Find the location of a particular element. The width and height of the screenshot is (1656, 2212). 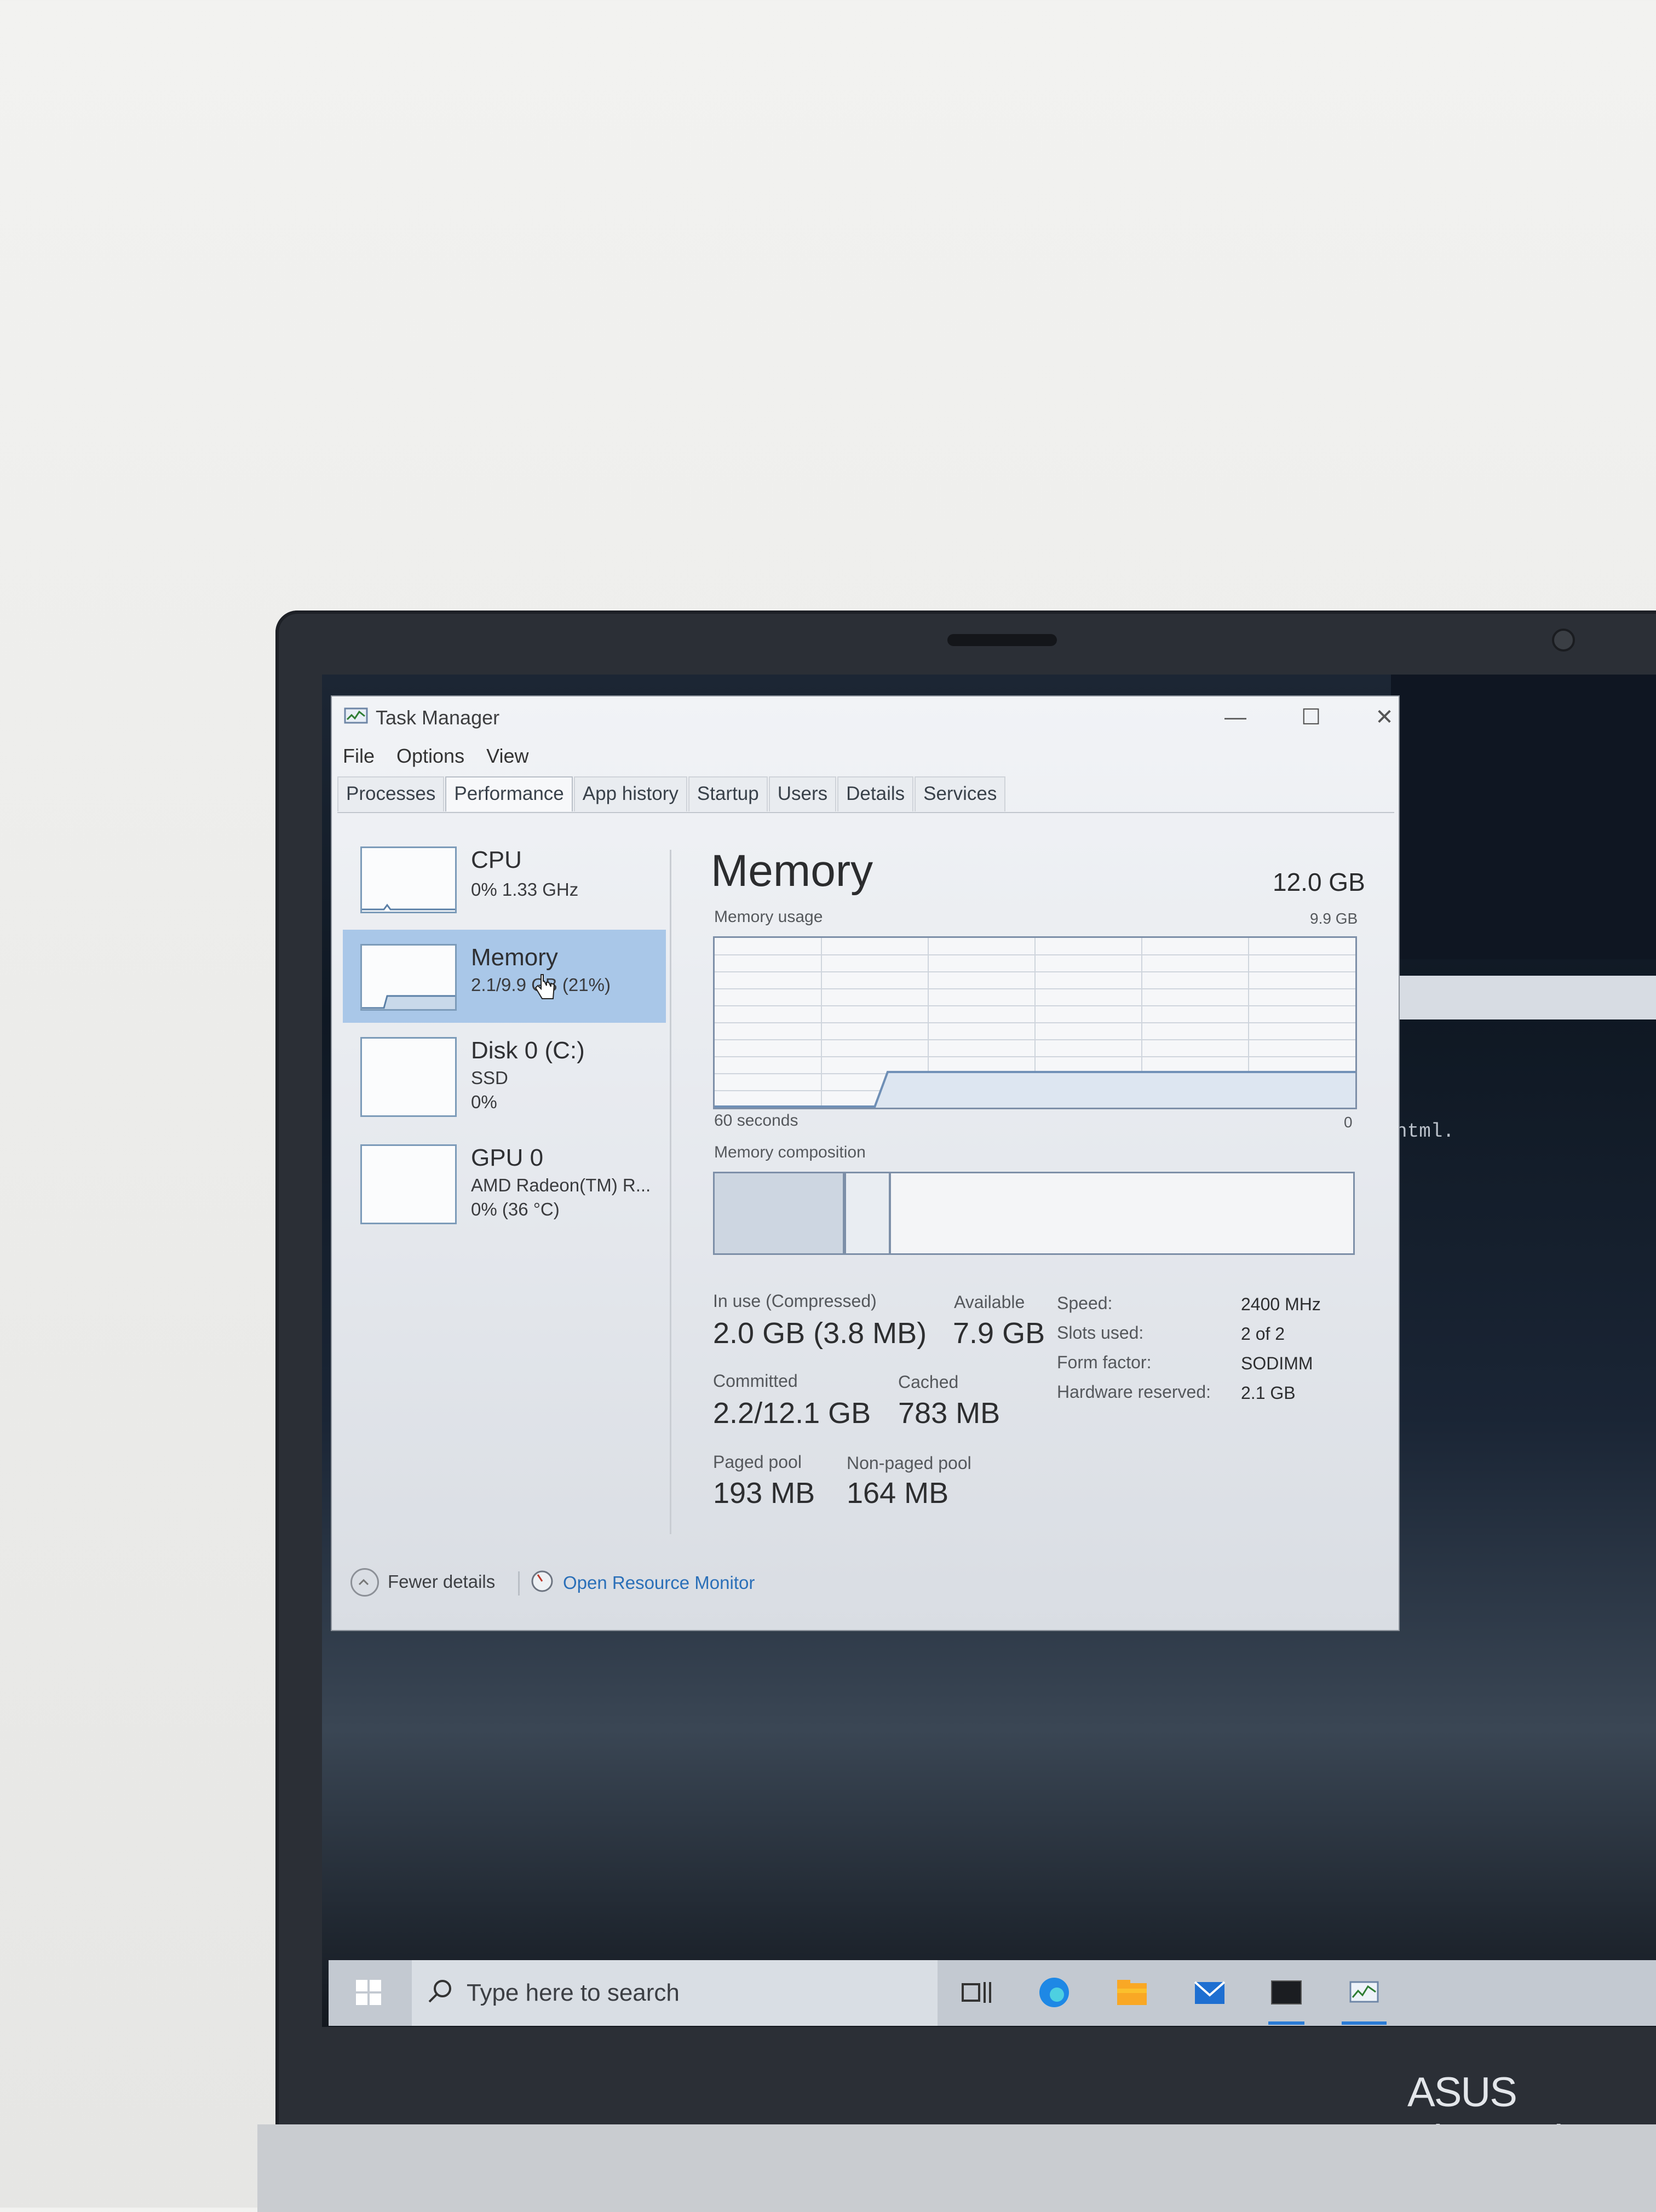

hardware-reserved-value: 2.1 GB is located at coordinates (1268, 1393).